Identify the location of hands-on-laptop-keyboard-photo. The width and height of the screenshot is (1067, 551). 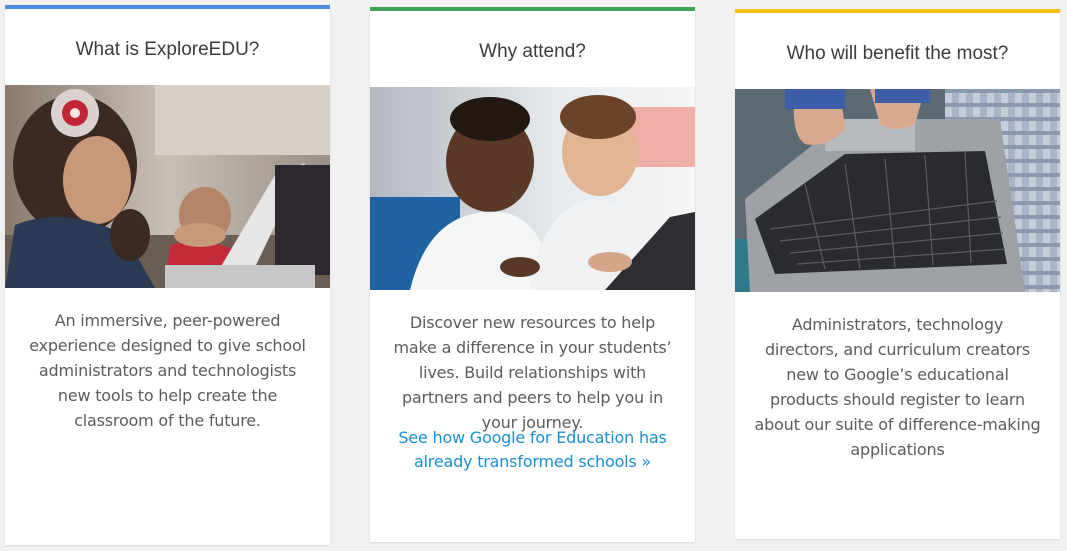
(897, 190).